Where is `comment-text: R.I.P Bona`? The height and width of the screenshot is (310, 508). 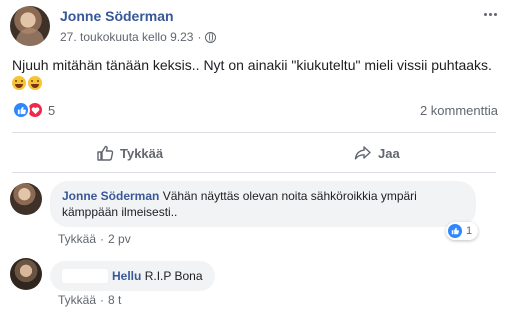
comment-text: R.I.P Bona is located at coordinates (173, 276).